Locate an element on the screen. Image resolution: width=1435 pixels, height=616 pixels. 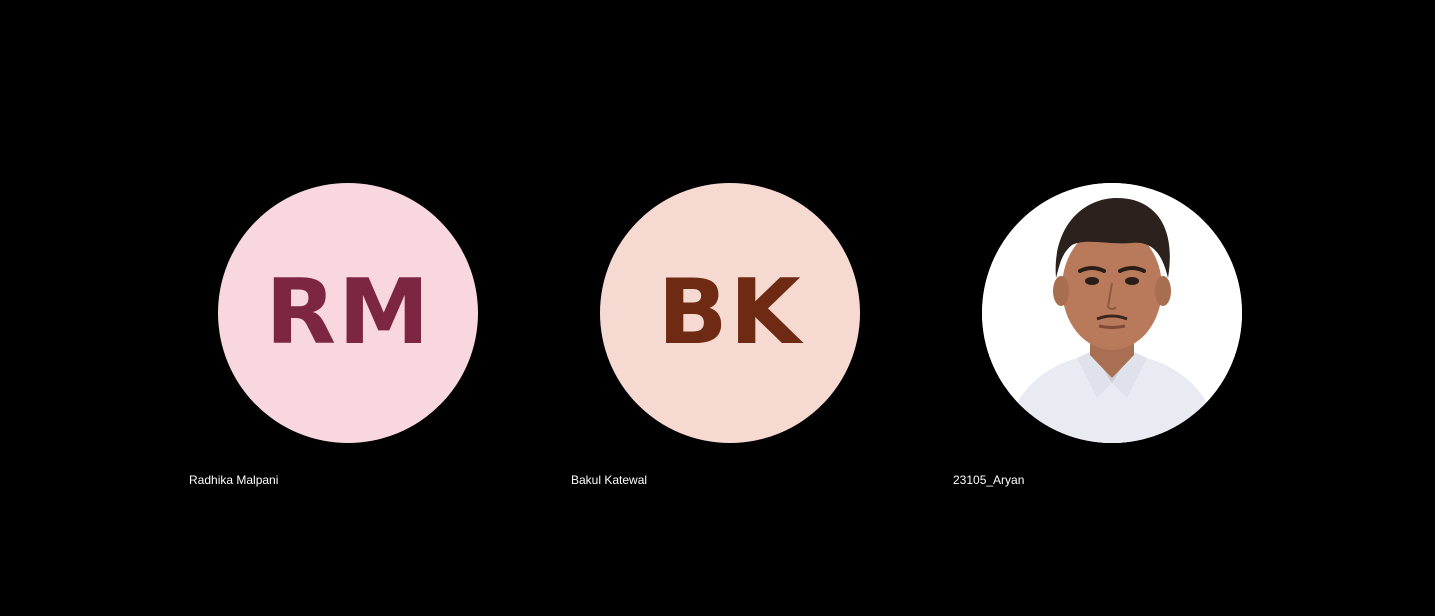
profile-photo is located at coordinates (1112, 313).